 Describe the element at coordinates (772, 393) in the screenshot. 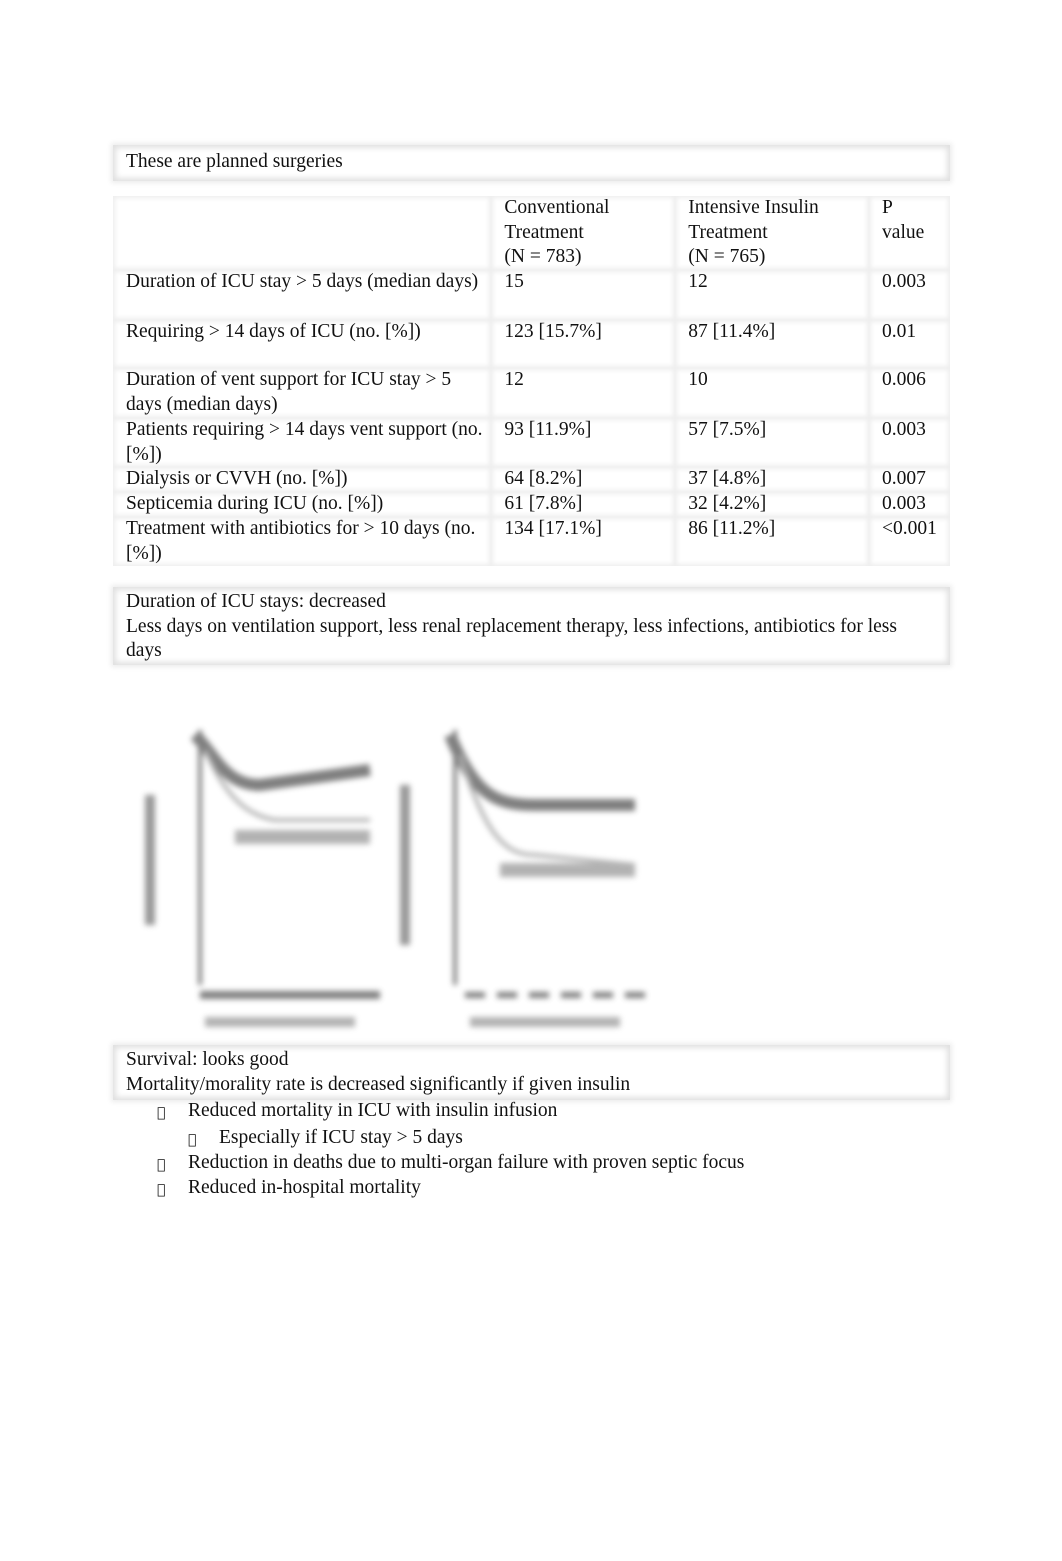

I see `table-cell: 10` at that location.